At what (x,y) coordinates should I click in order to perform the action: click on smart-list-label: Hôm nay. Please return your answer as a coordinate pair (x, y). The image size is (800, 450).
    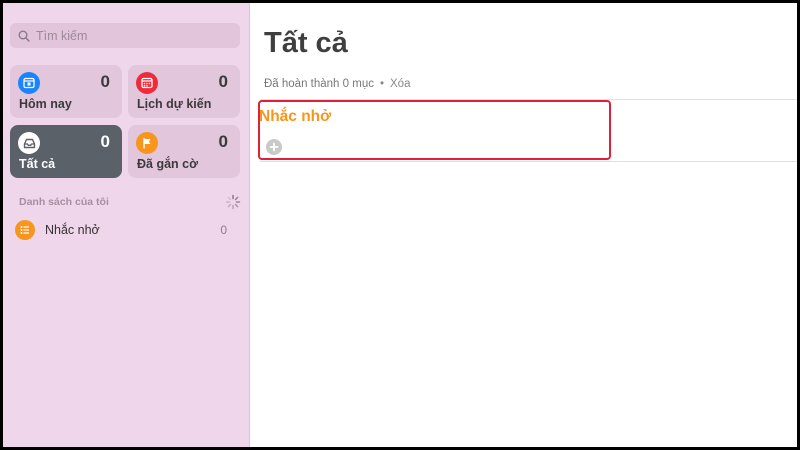
    Looking at the image, I should click on (45, 104).